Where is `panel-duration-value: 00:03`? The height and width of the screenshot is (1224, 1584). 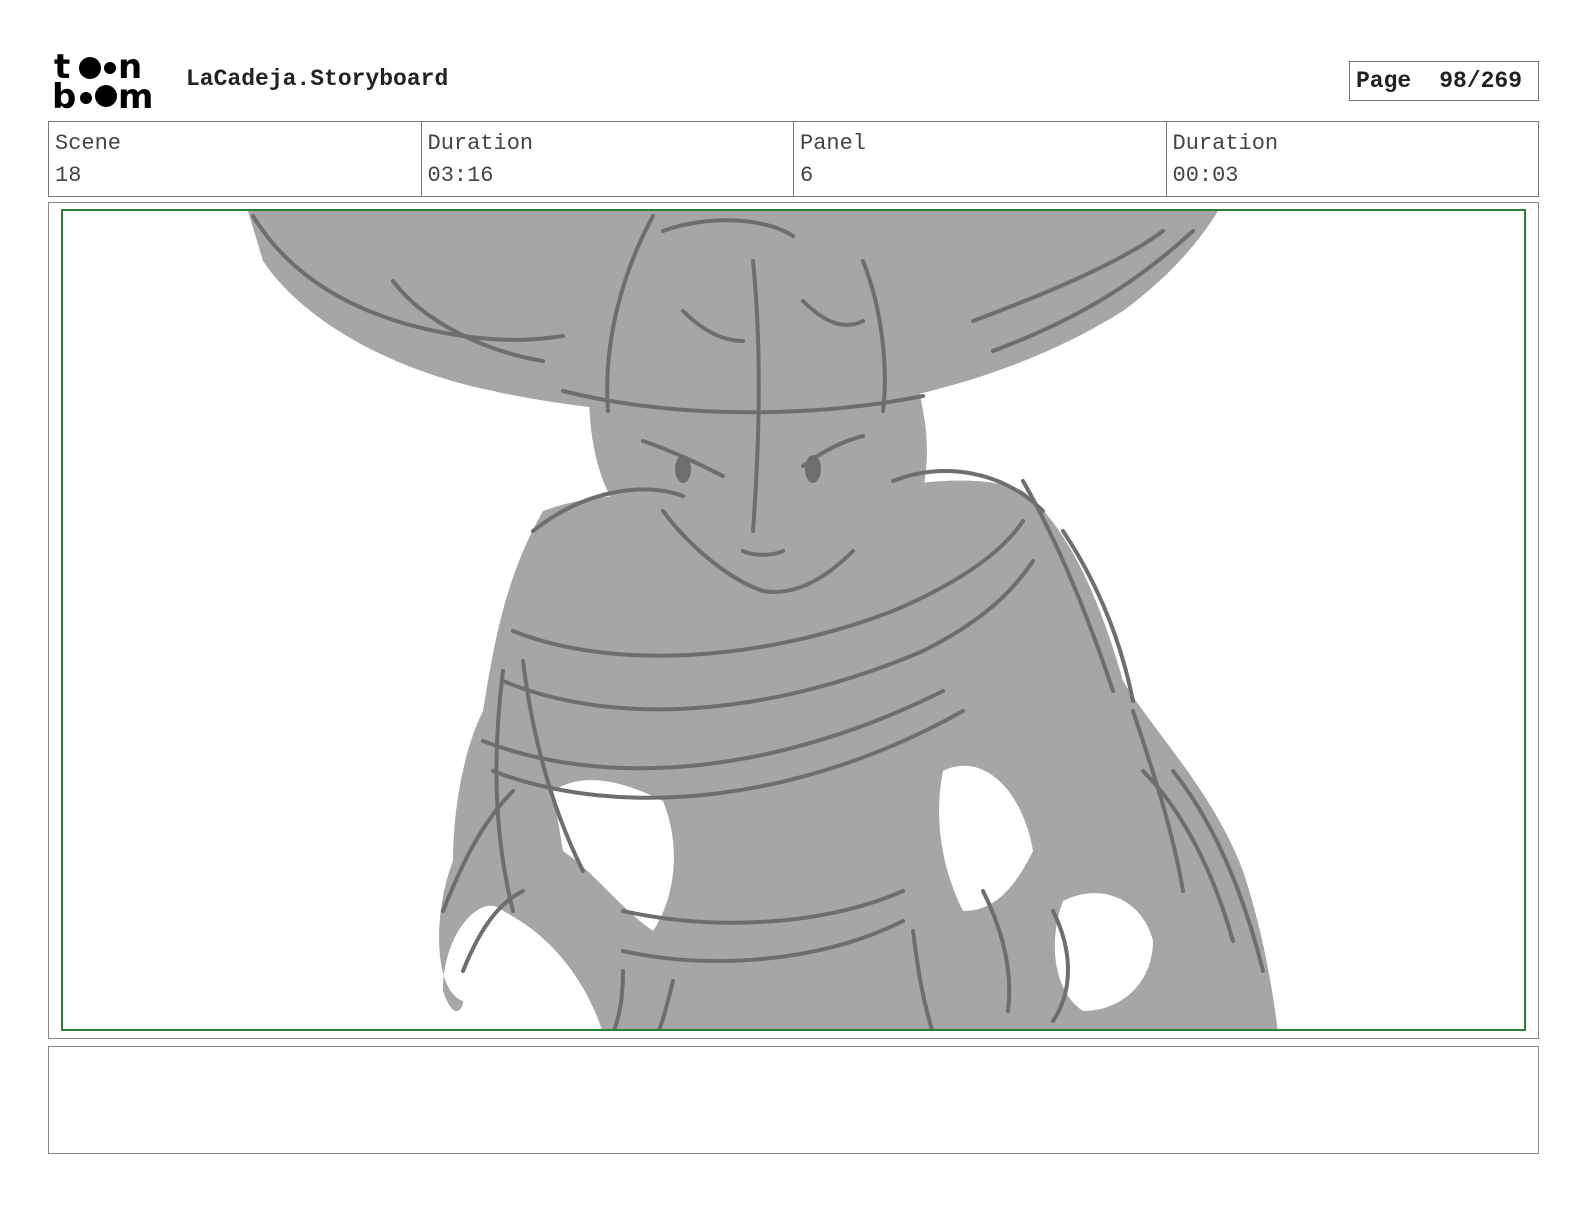
panel-duration-value: 00:03 is located at coordinates (1205, 175).